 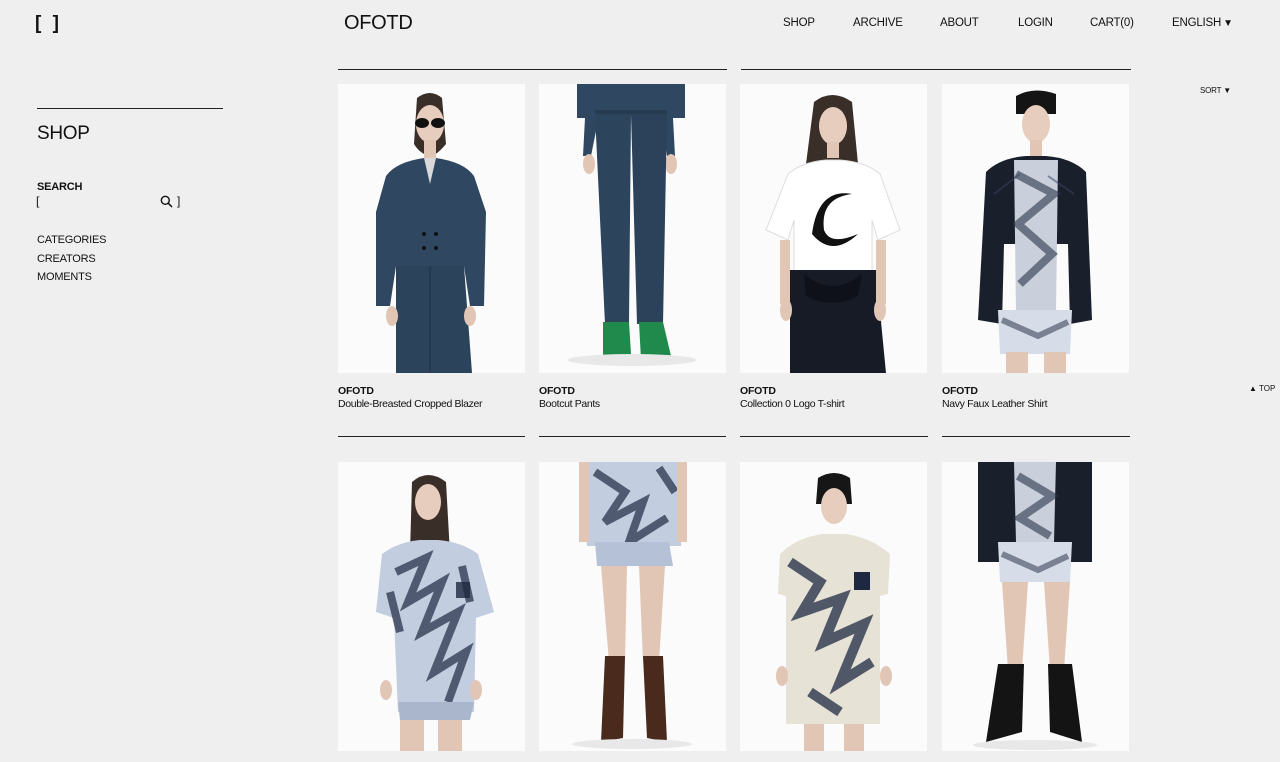 I want to click on model-printed-shirt-illustration, so click(x=431, y=606).